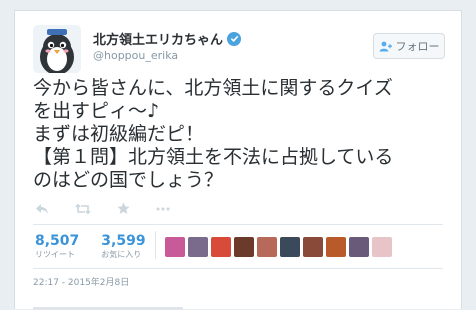 Image resolution: width=476 pixels, height=310 pixels. Describe the element at coordinates (121, 254) in the screenshot. I see `favorite-label: お気に入り` at that location.